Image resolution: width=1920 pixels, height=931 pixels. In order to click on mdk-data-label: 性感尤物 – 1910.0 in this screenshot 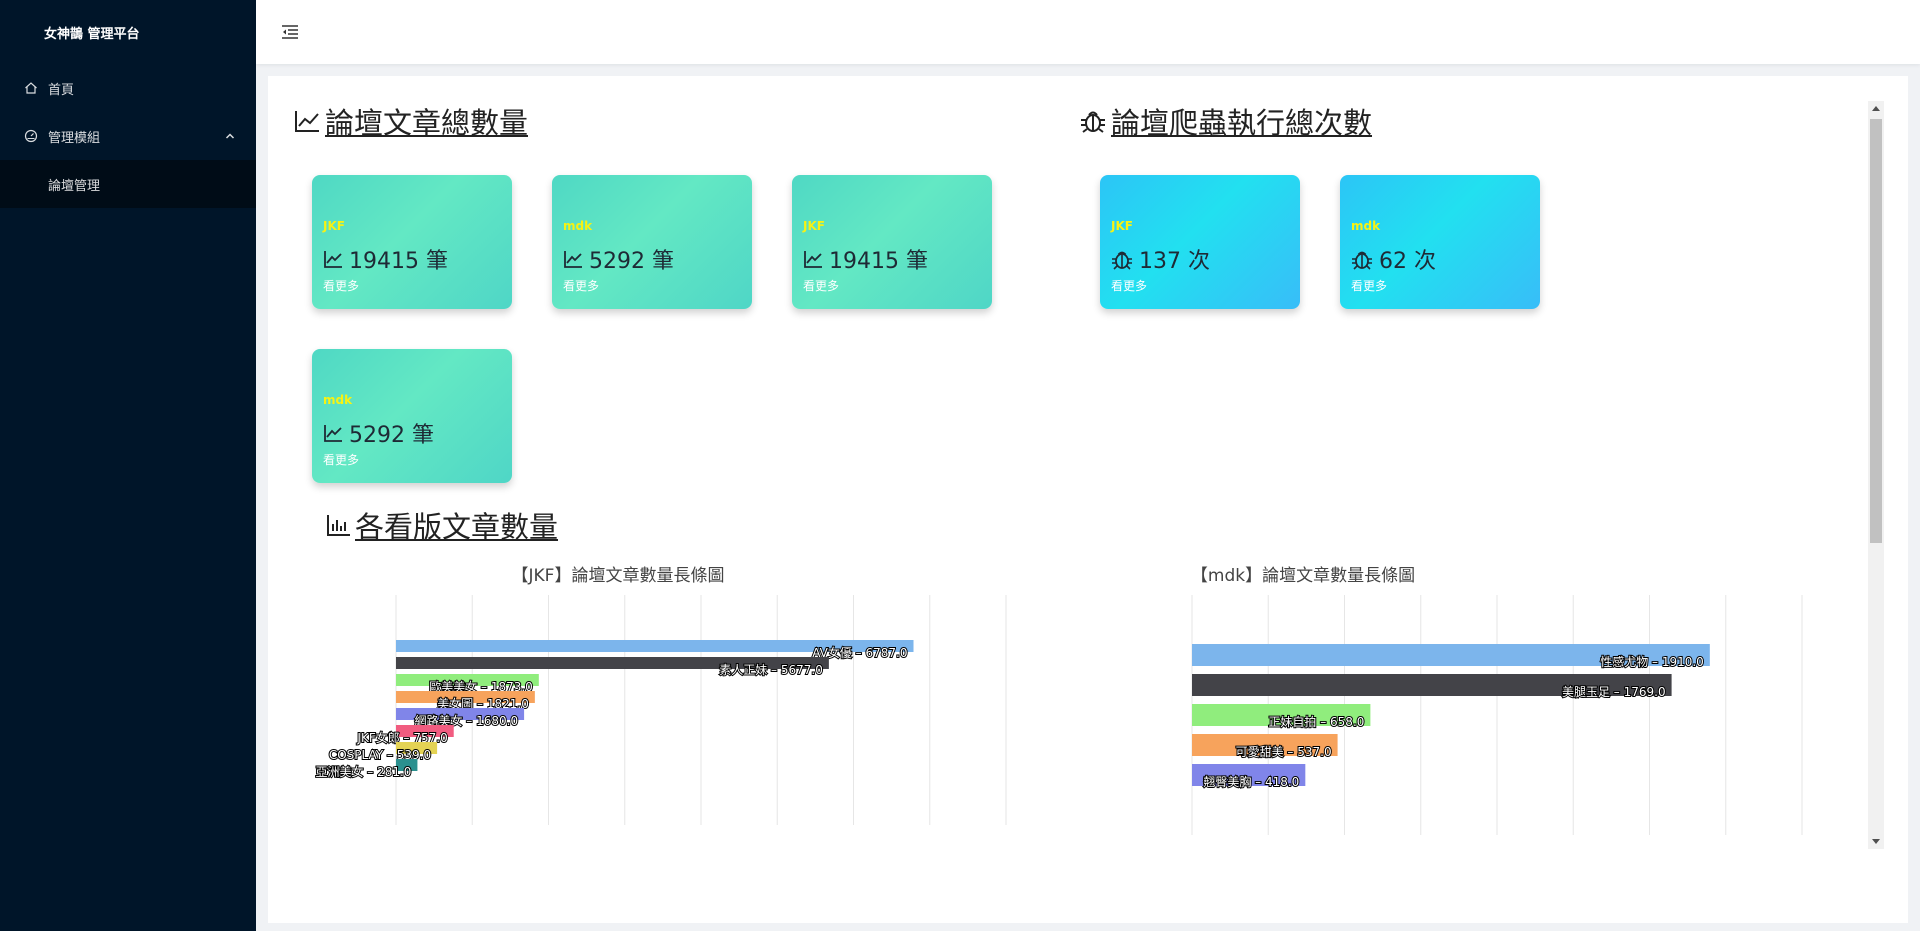, I will do `click(1652, 661)`.